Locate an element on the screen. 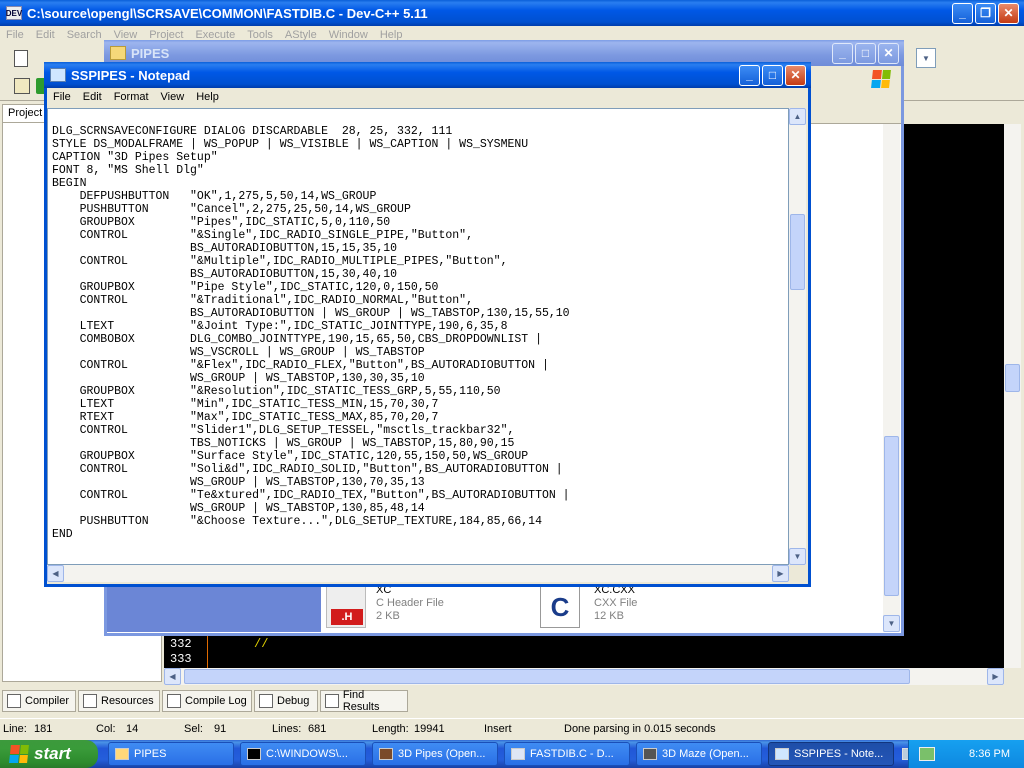  status-lines-value: 681 is located at coordinates (317, 729).